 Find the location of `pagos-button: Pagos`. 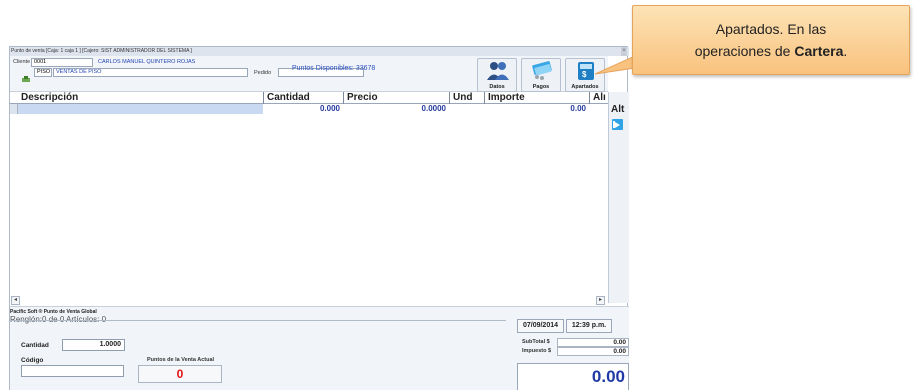

pagos-button: Pagos is located at coordinates (541, 75).